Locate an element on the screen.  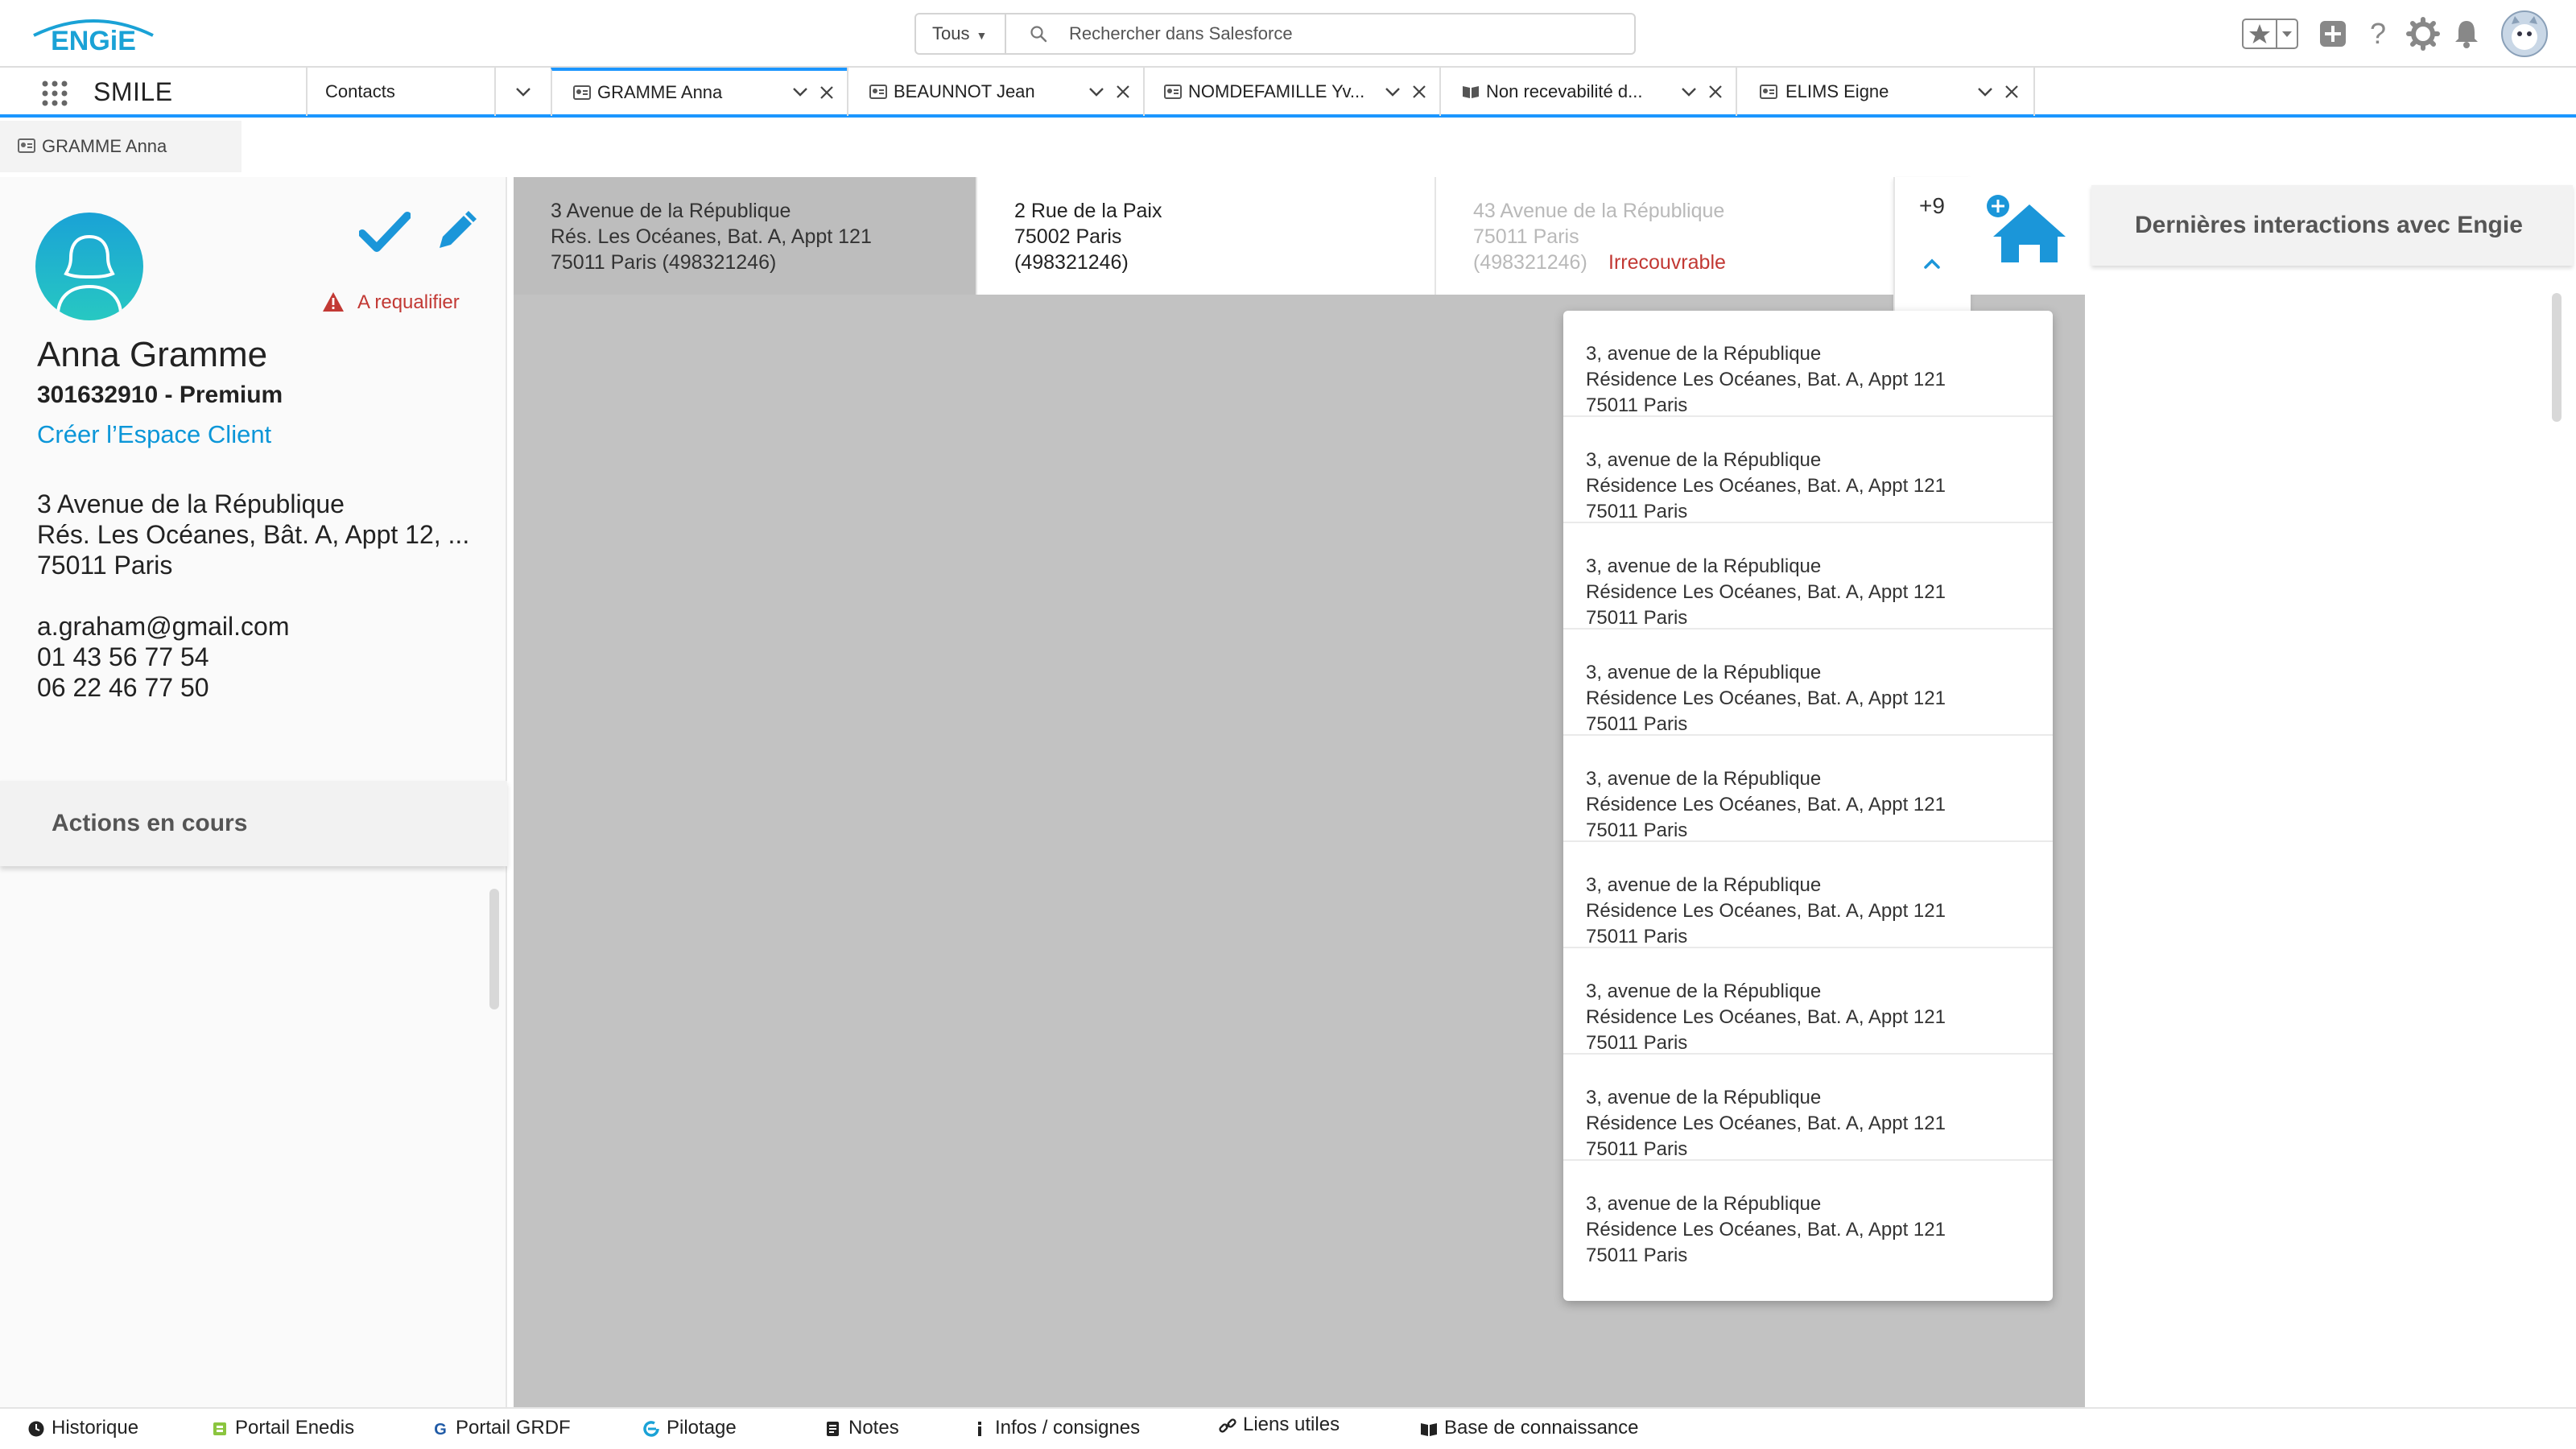
clock-icon is located at coordinates (36, 1429).